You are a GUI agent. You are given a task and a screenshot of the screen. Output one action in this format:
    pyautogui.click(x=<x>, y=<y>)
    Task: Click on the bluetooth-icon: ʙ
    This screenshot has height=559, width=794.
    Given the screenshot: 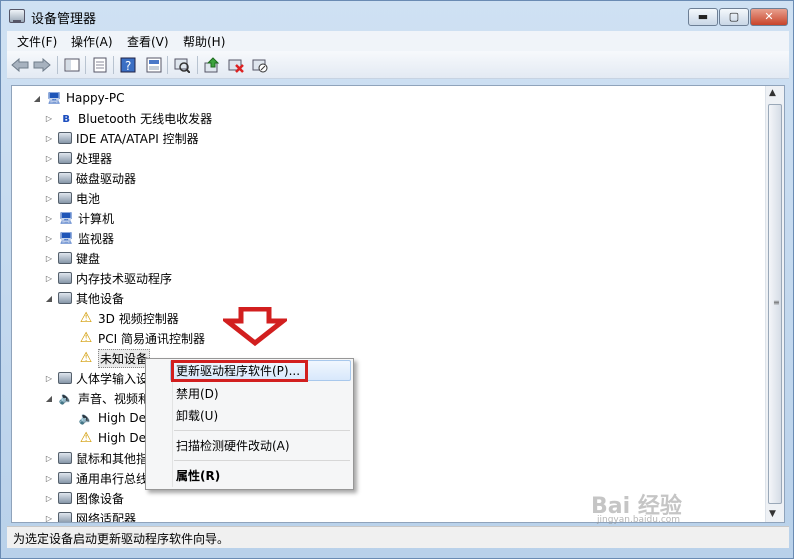 What is the action you would take?
    pyautogui.click(x=66, y=118)
    